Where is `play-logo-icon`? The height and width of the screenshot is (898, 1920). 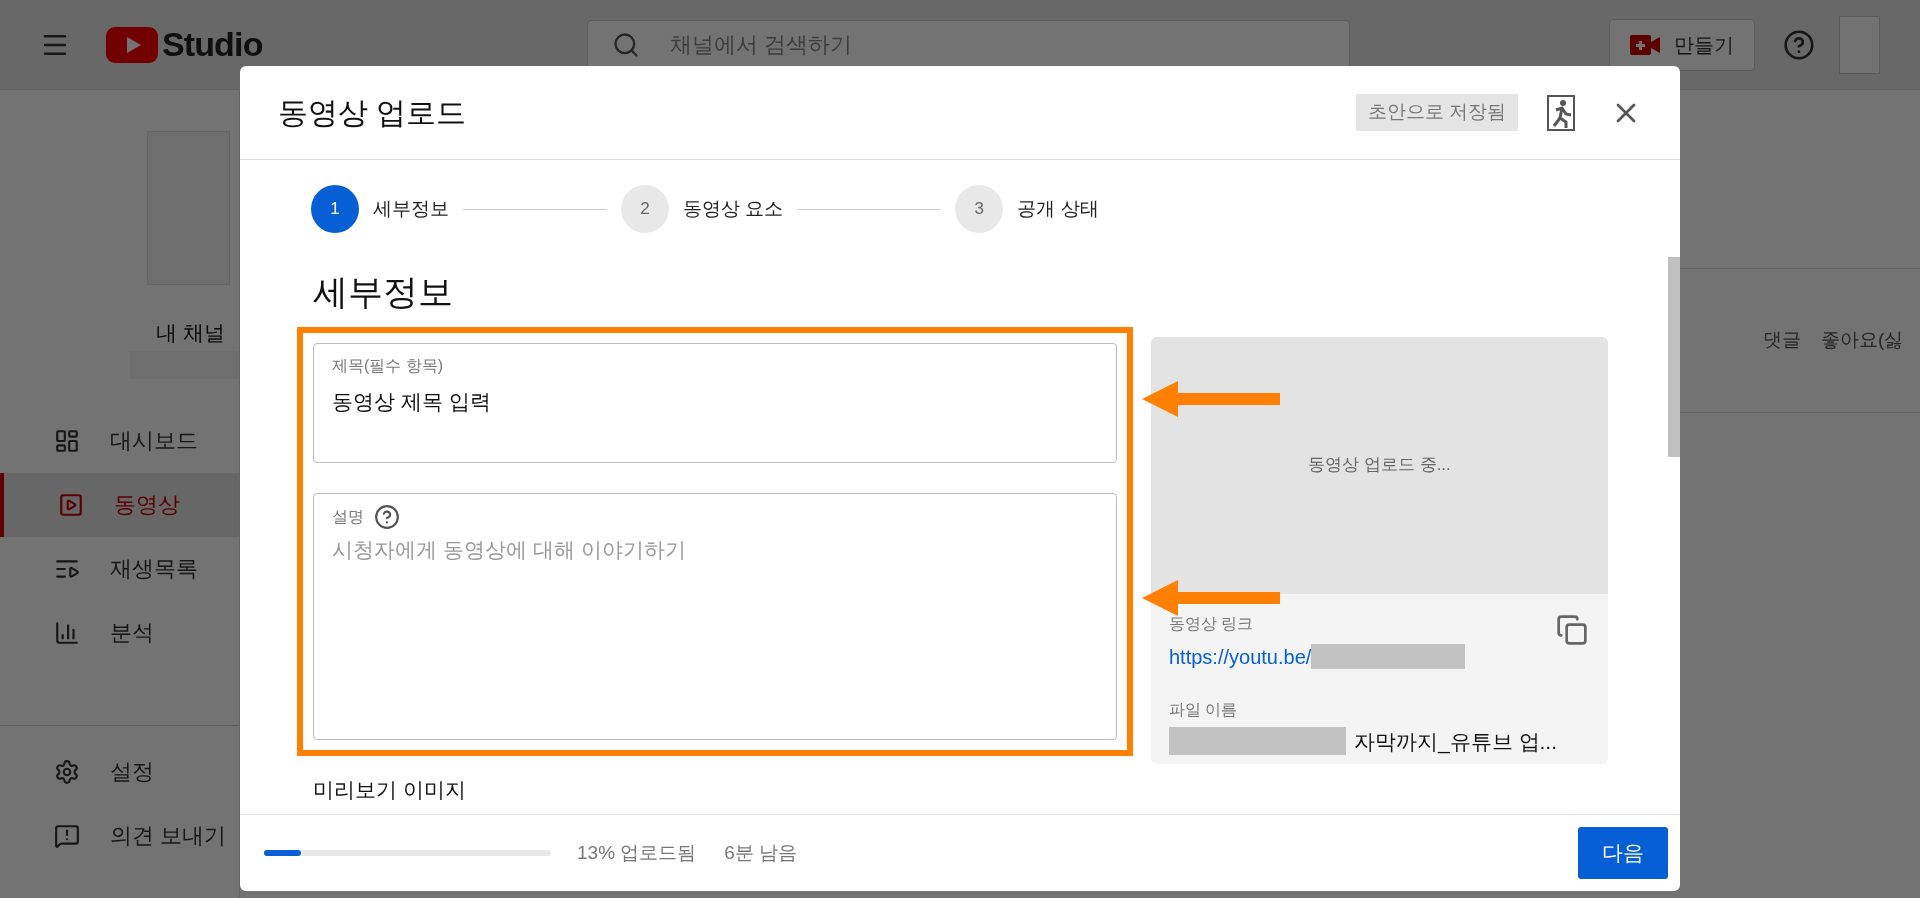 play-logo-icon is located at coordinates (131, 44).